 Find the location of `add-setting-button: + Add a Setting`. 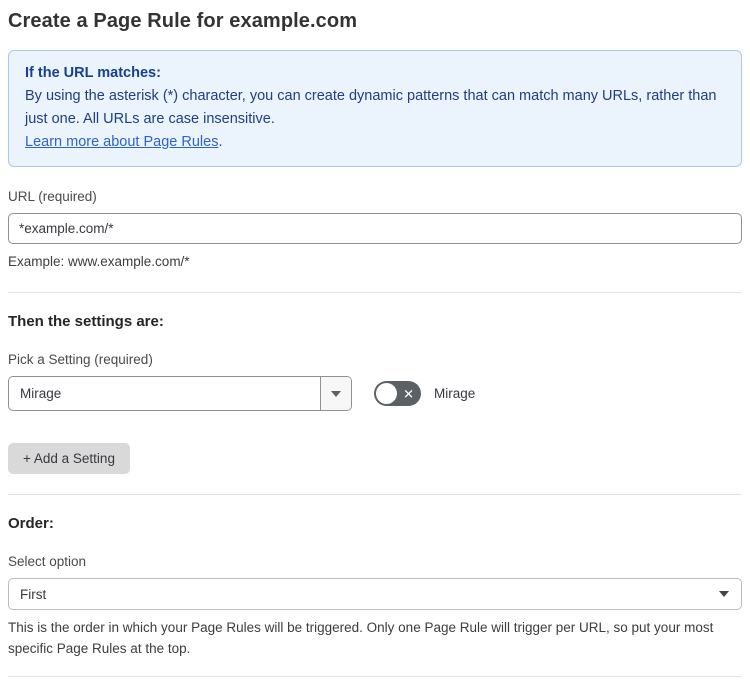

add-setting-button: + Add a Setting is located at coordinates (69, 458).